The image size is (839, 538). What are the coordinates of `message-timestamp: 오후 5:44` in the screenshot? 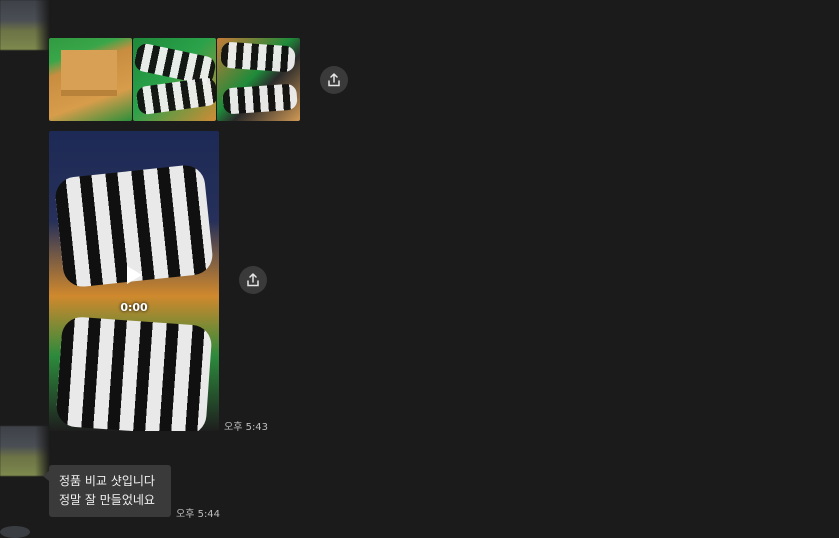 It's located at (198, 514).